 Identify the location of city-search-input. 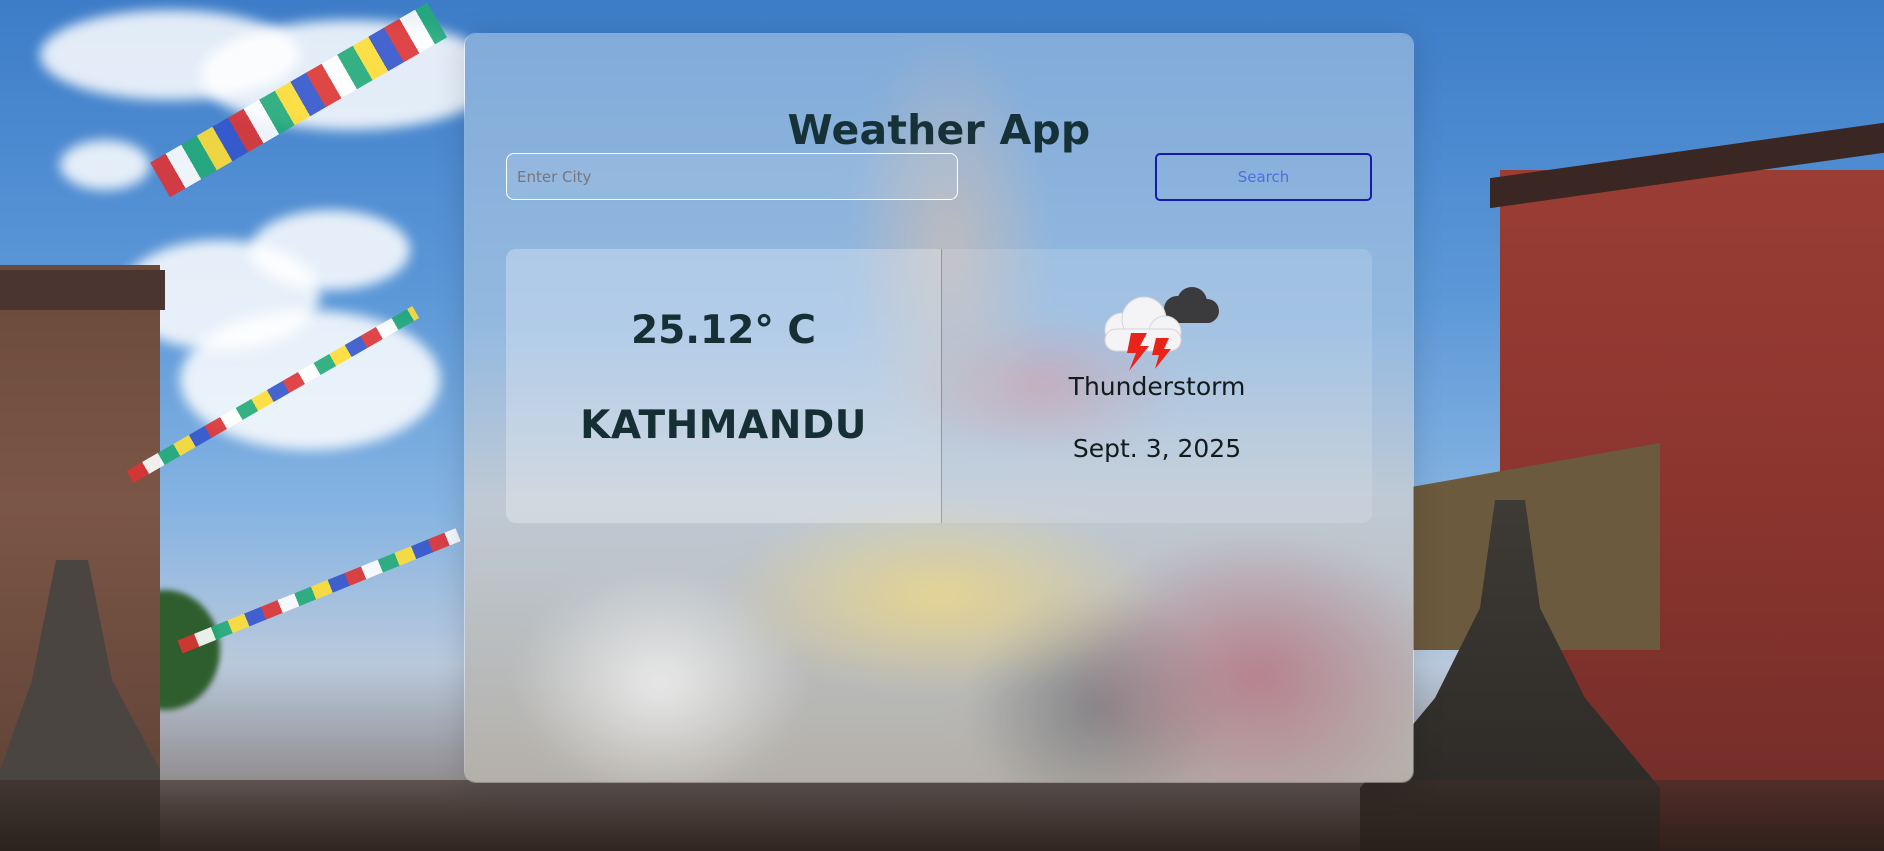
(732, 176).